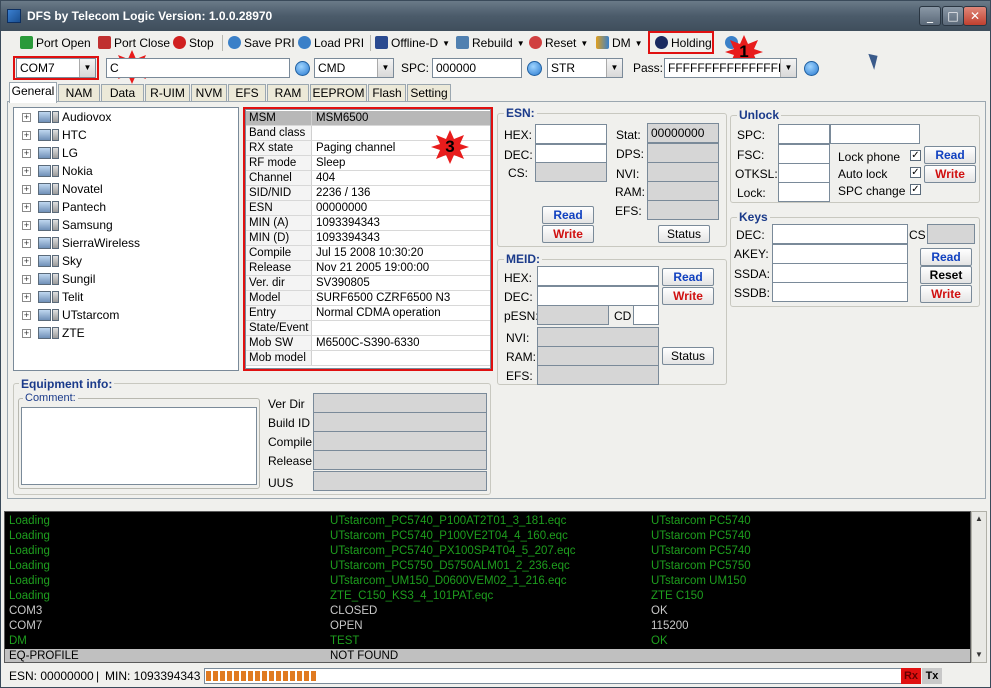 Image resolution: width=991 pixels, height=688 pixels. What do you see at coordinates (122, 93) in the screenshot?
I see `tab-data: Data` at bounding box center [122, 93].